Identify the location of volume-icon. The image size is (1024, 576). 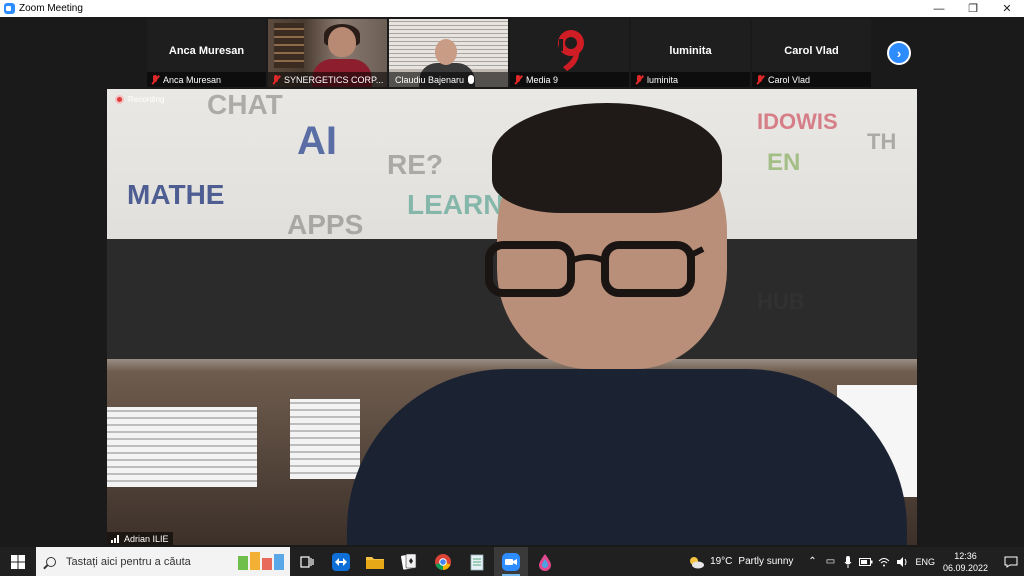
(902, 561).